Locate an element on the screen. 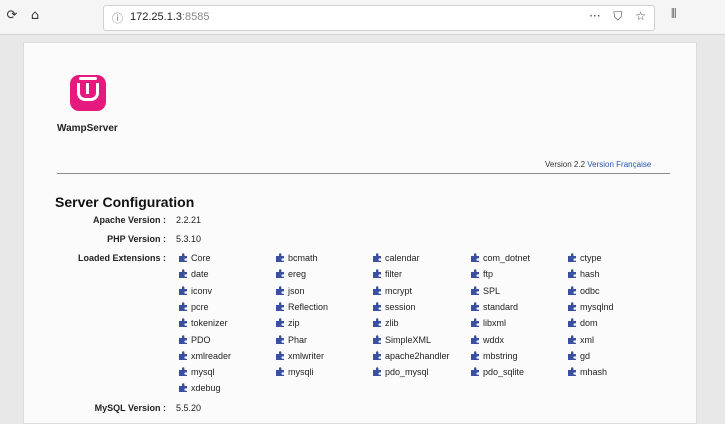 The height and width of the screenshot is (424, 725). extension-name: mysqlnd is located at coordinates (597, 306).